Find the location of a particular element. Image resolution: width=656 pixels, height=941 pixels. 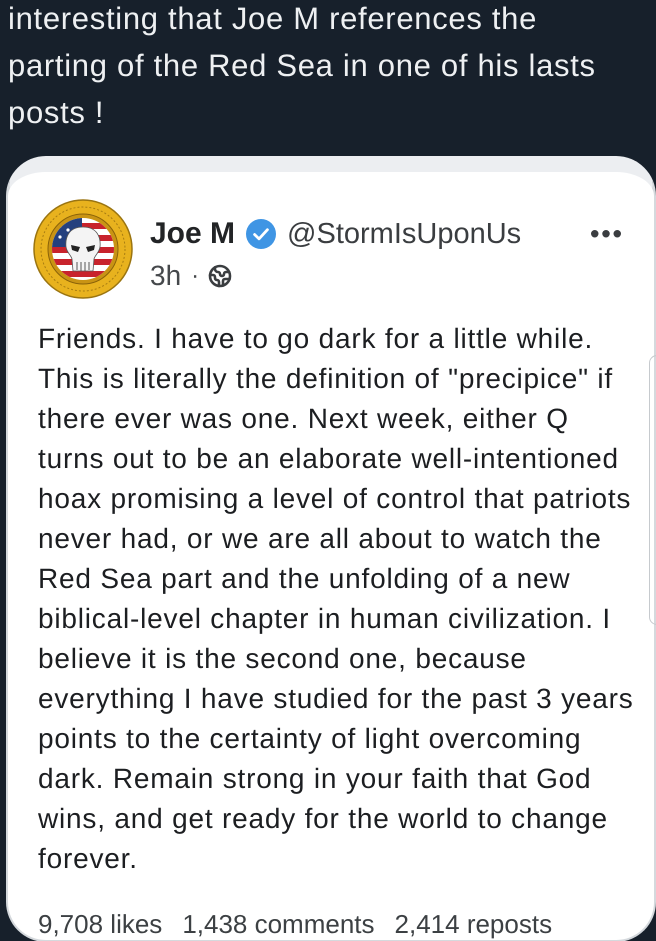

likes-count: 9,708 likes is located at coordinates (100, 924).